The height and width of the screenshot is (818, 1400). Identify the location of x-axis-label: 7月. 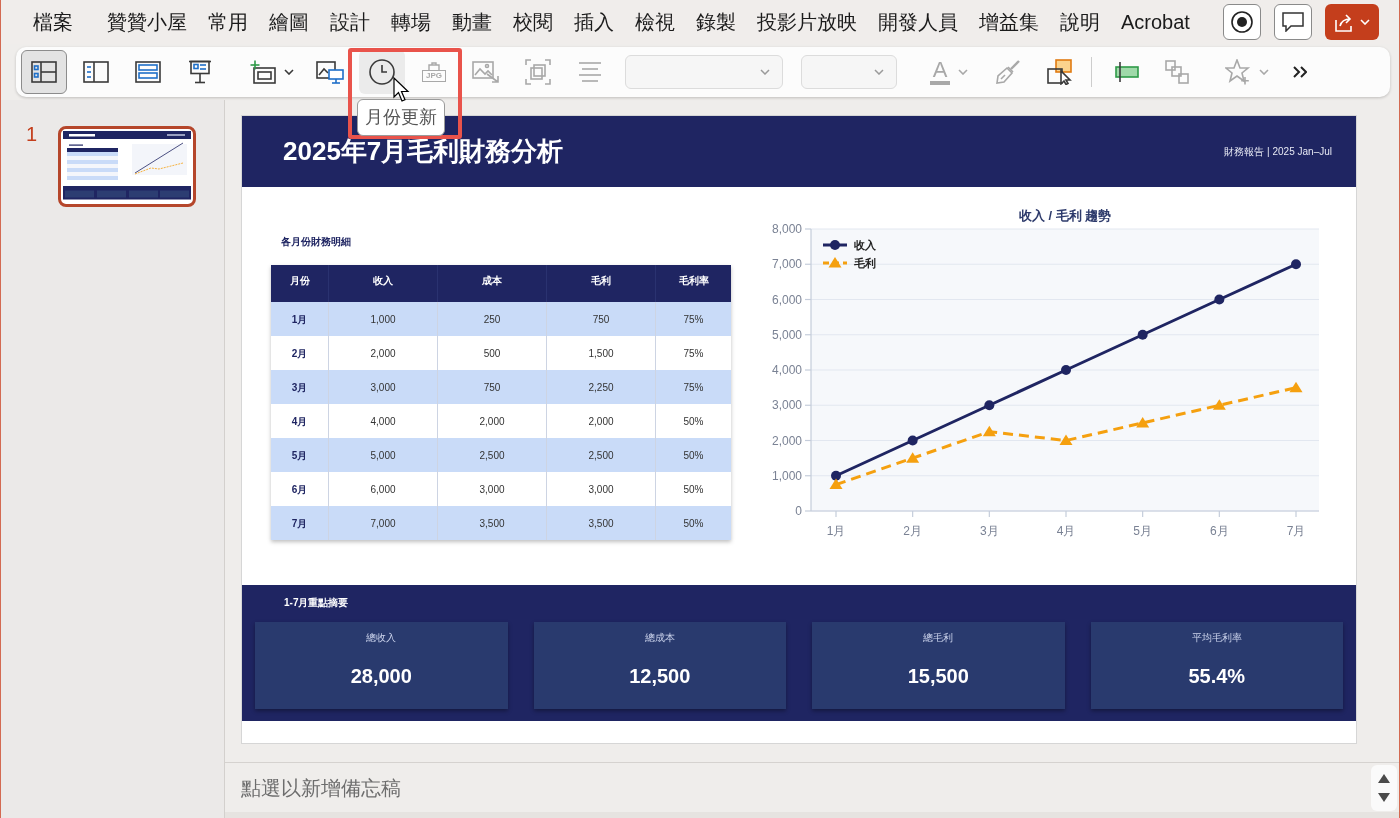
(1296, 531).